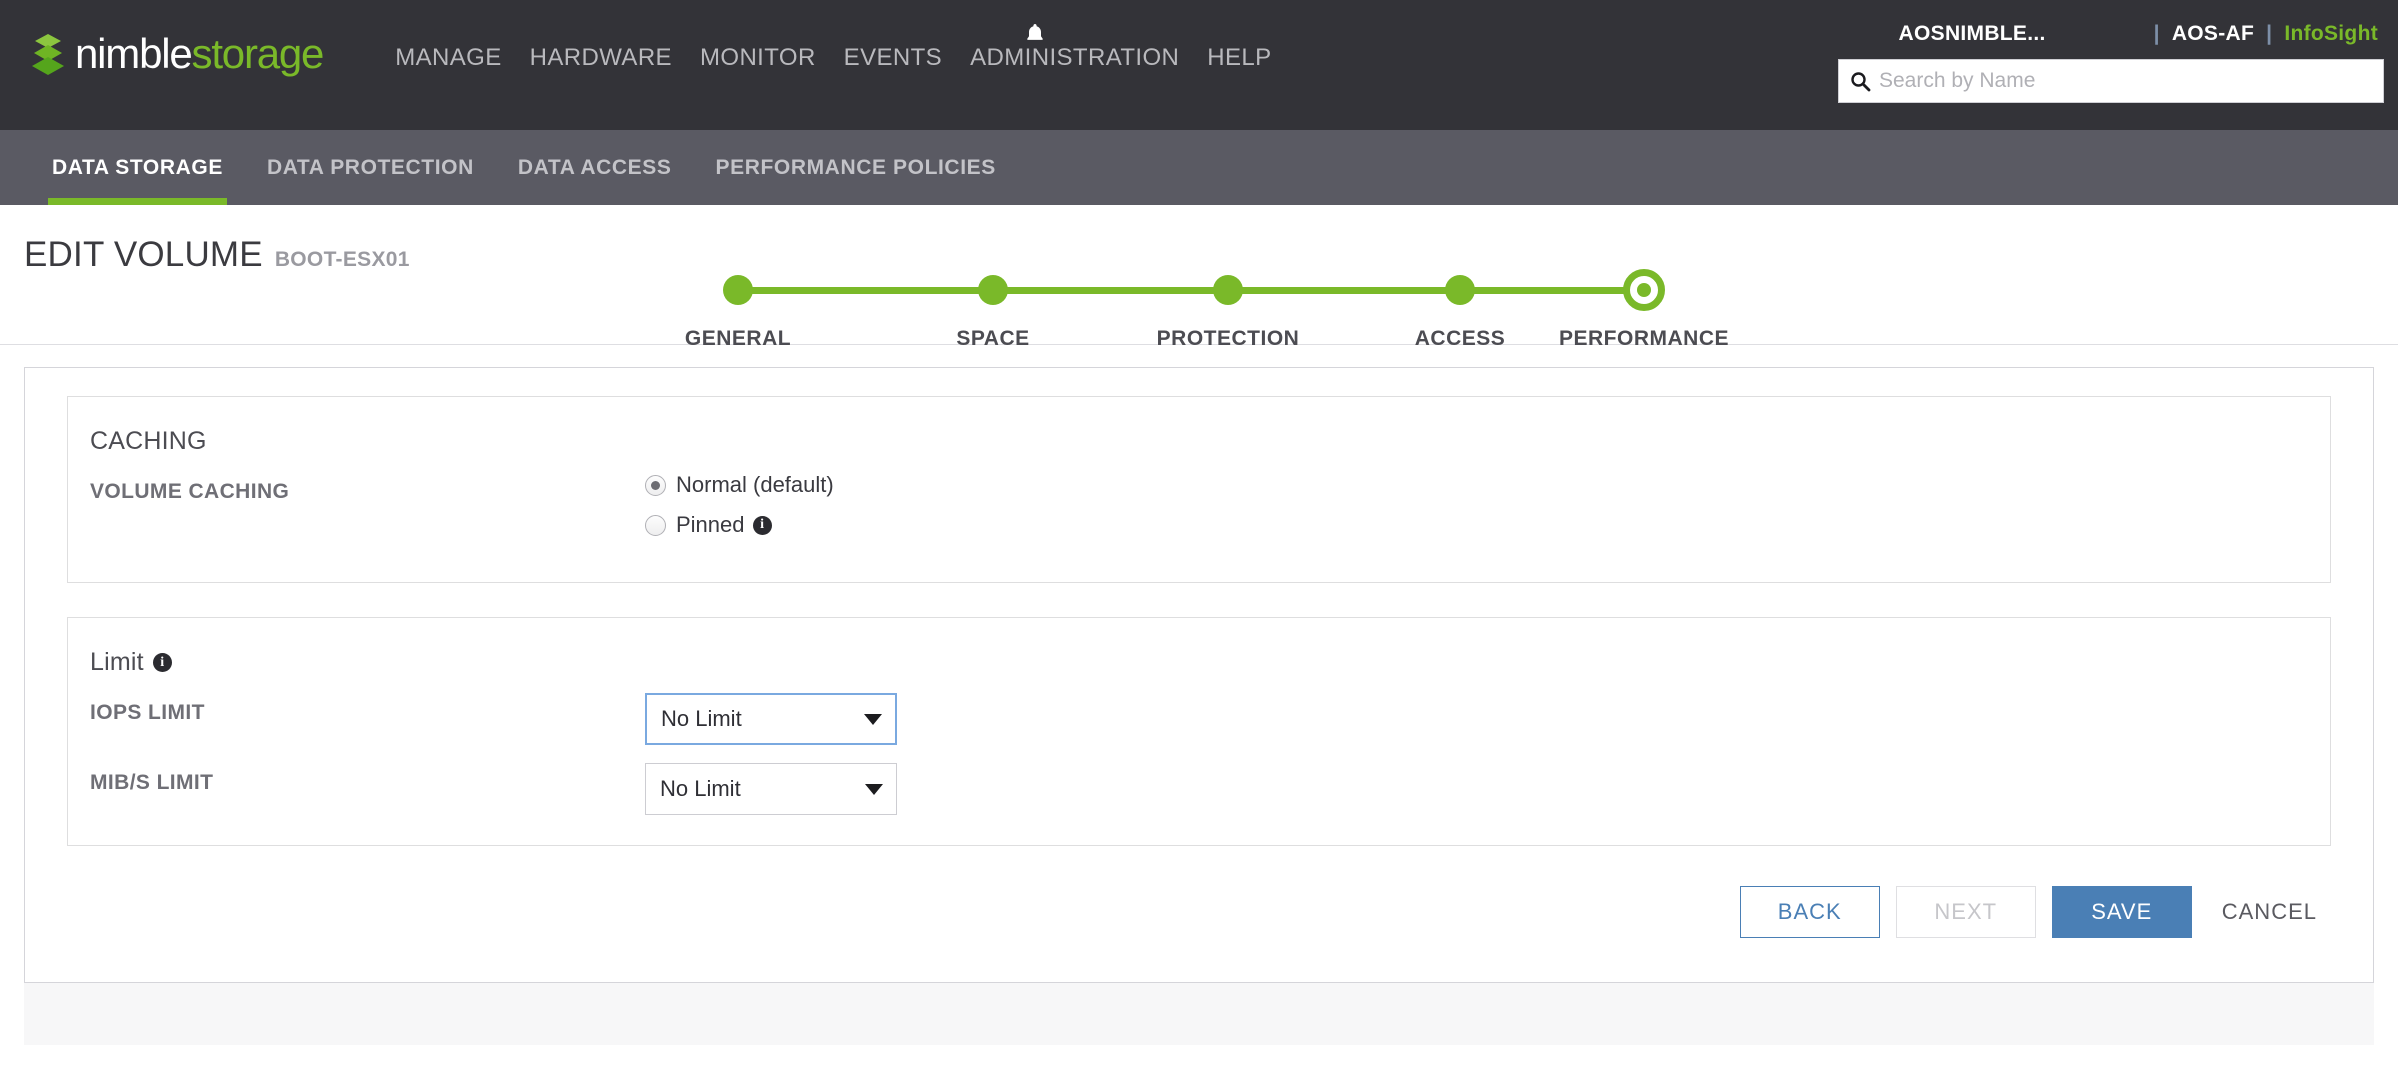 The height and width of the screenshot is (1090, 2398). What do you see at coordinates (2104, 34) in the screenshot?
I see `account-line: AOSNIMBLE... | AOS-AF | InfoSight` at bounding box center [2104, 34].